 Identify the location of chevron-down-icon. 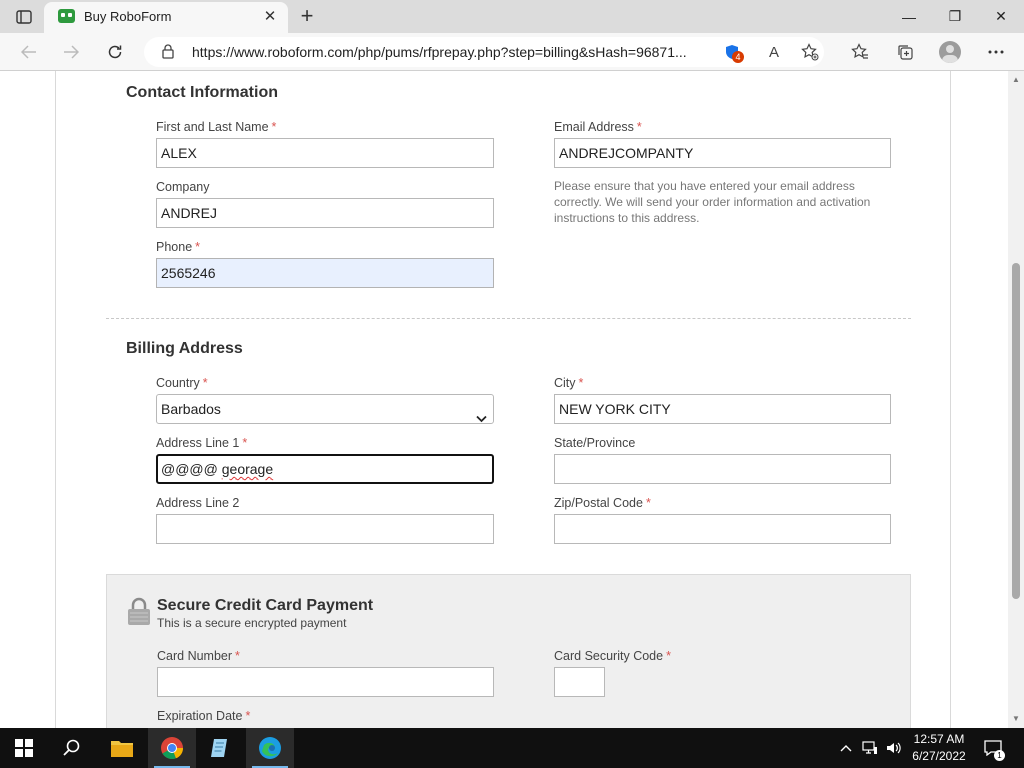
(481, 418).